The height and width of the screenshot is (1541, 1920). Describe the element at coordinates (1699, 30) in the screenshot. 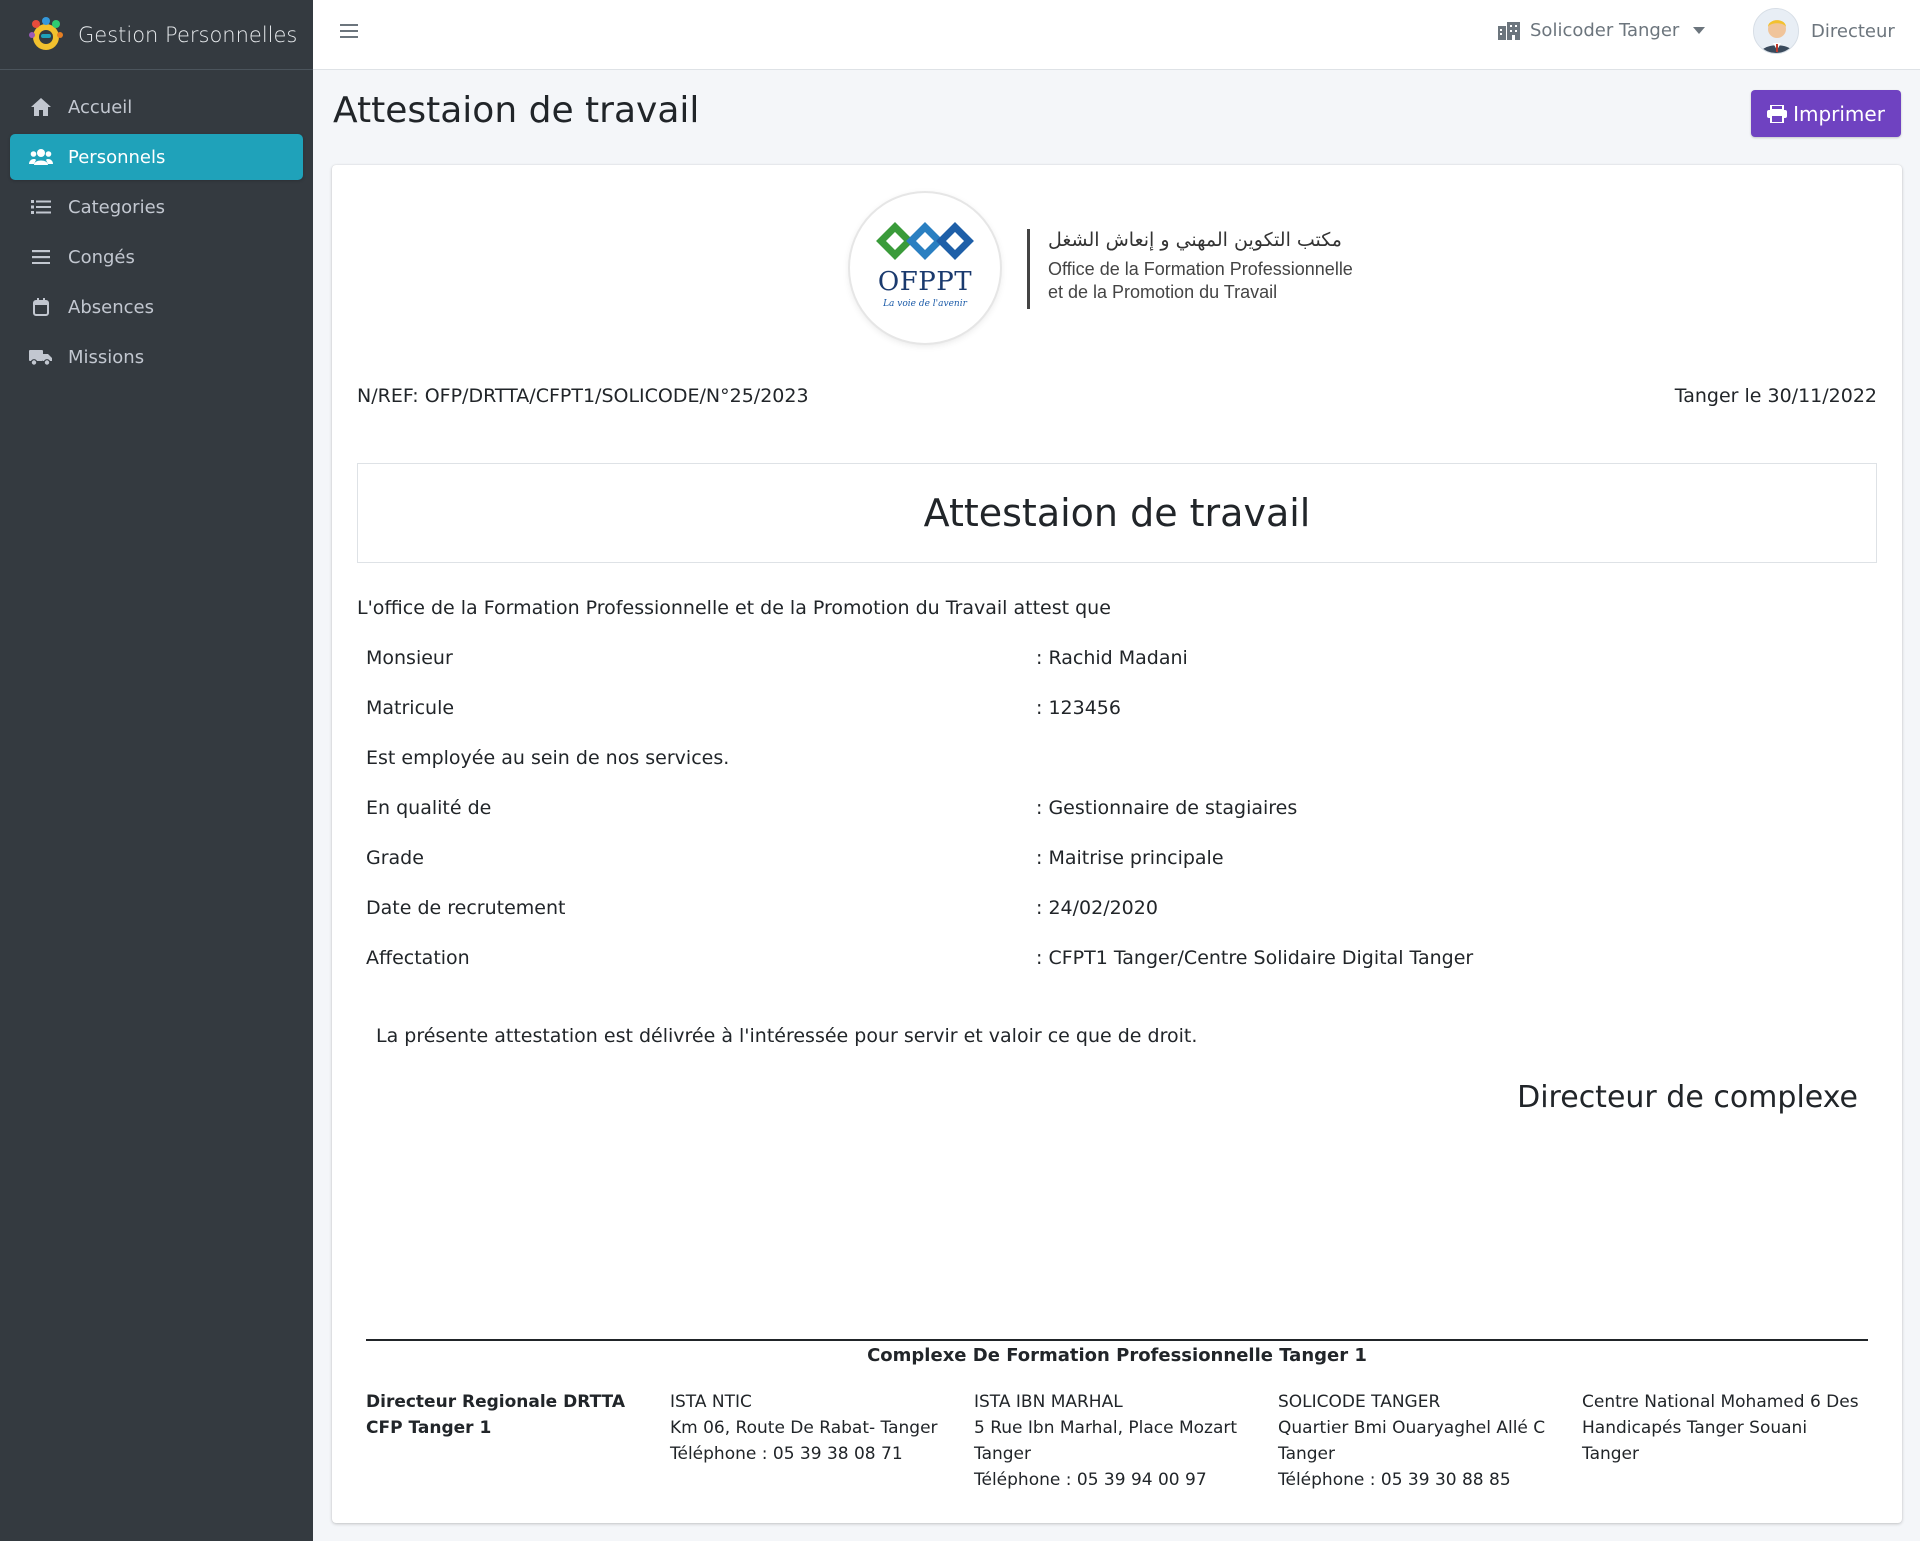

I see `caret-down-icon` at that location.